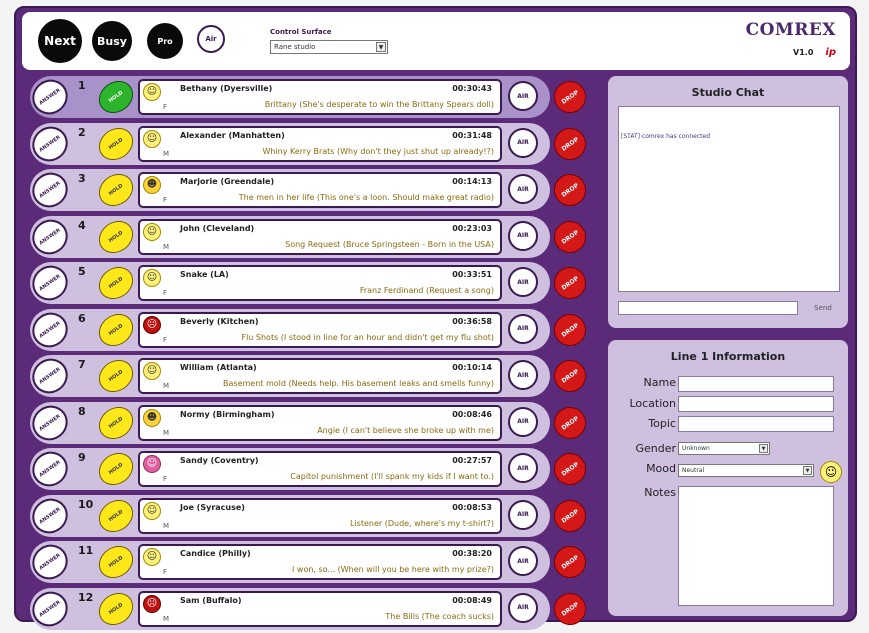  I want to click on chevron-down-icon: ▼, so click(807, 470).